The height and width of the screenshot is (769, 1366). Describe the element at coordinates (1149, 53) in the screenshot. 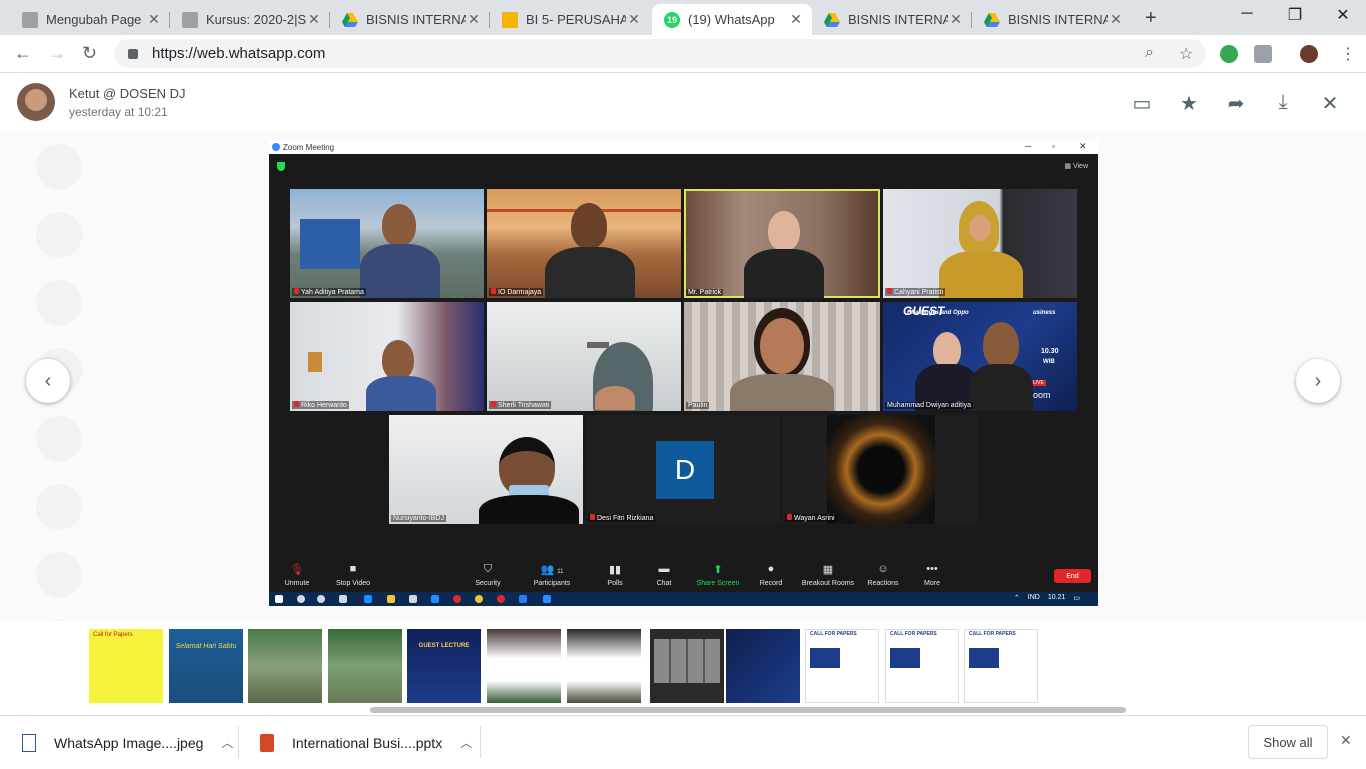

I see `zoom-search-icon: ⌕` at that location.